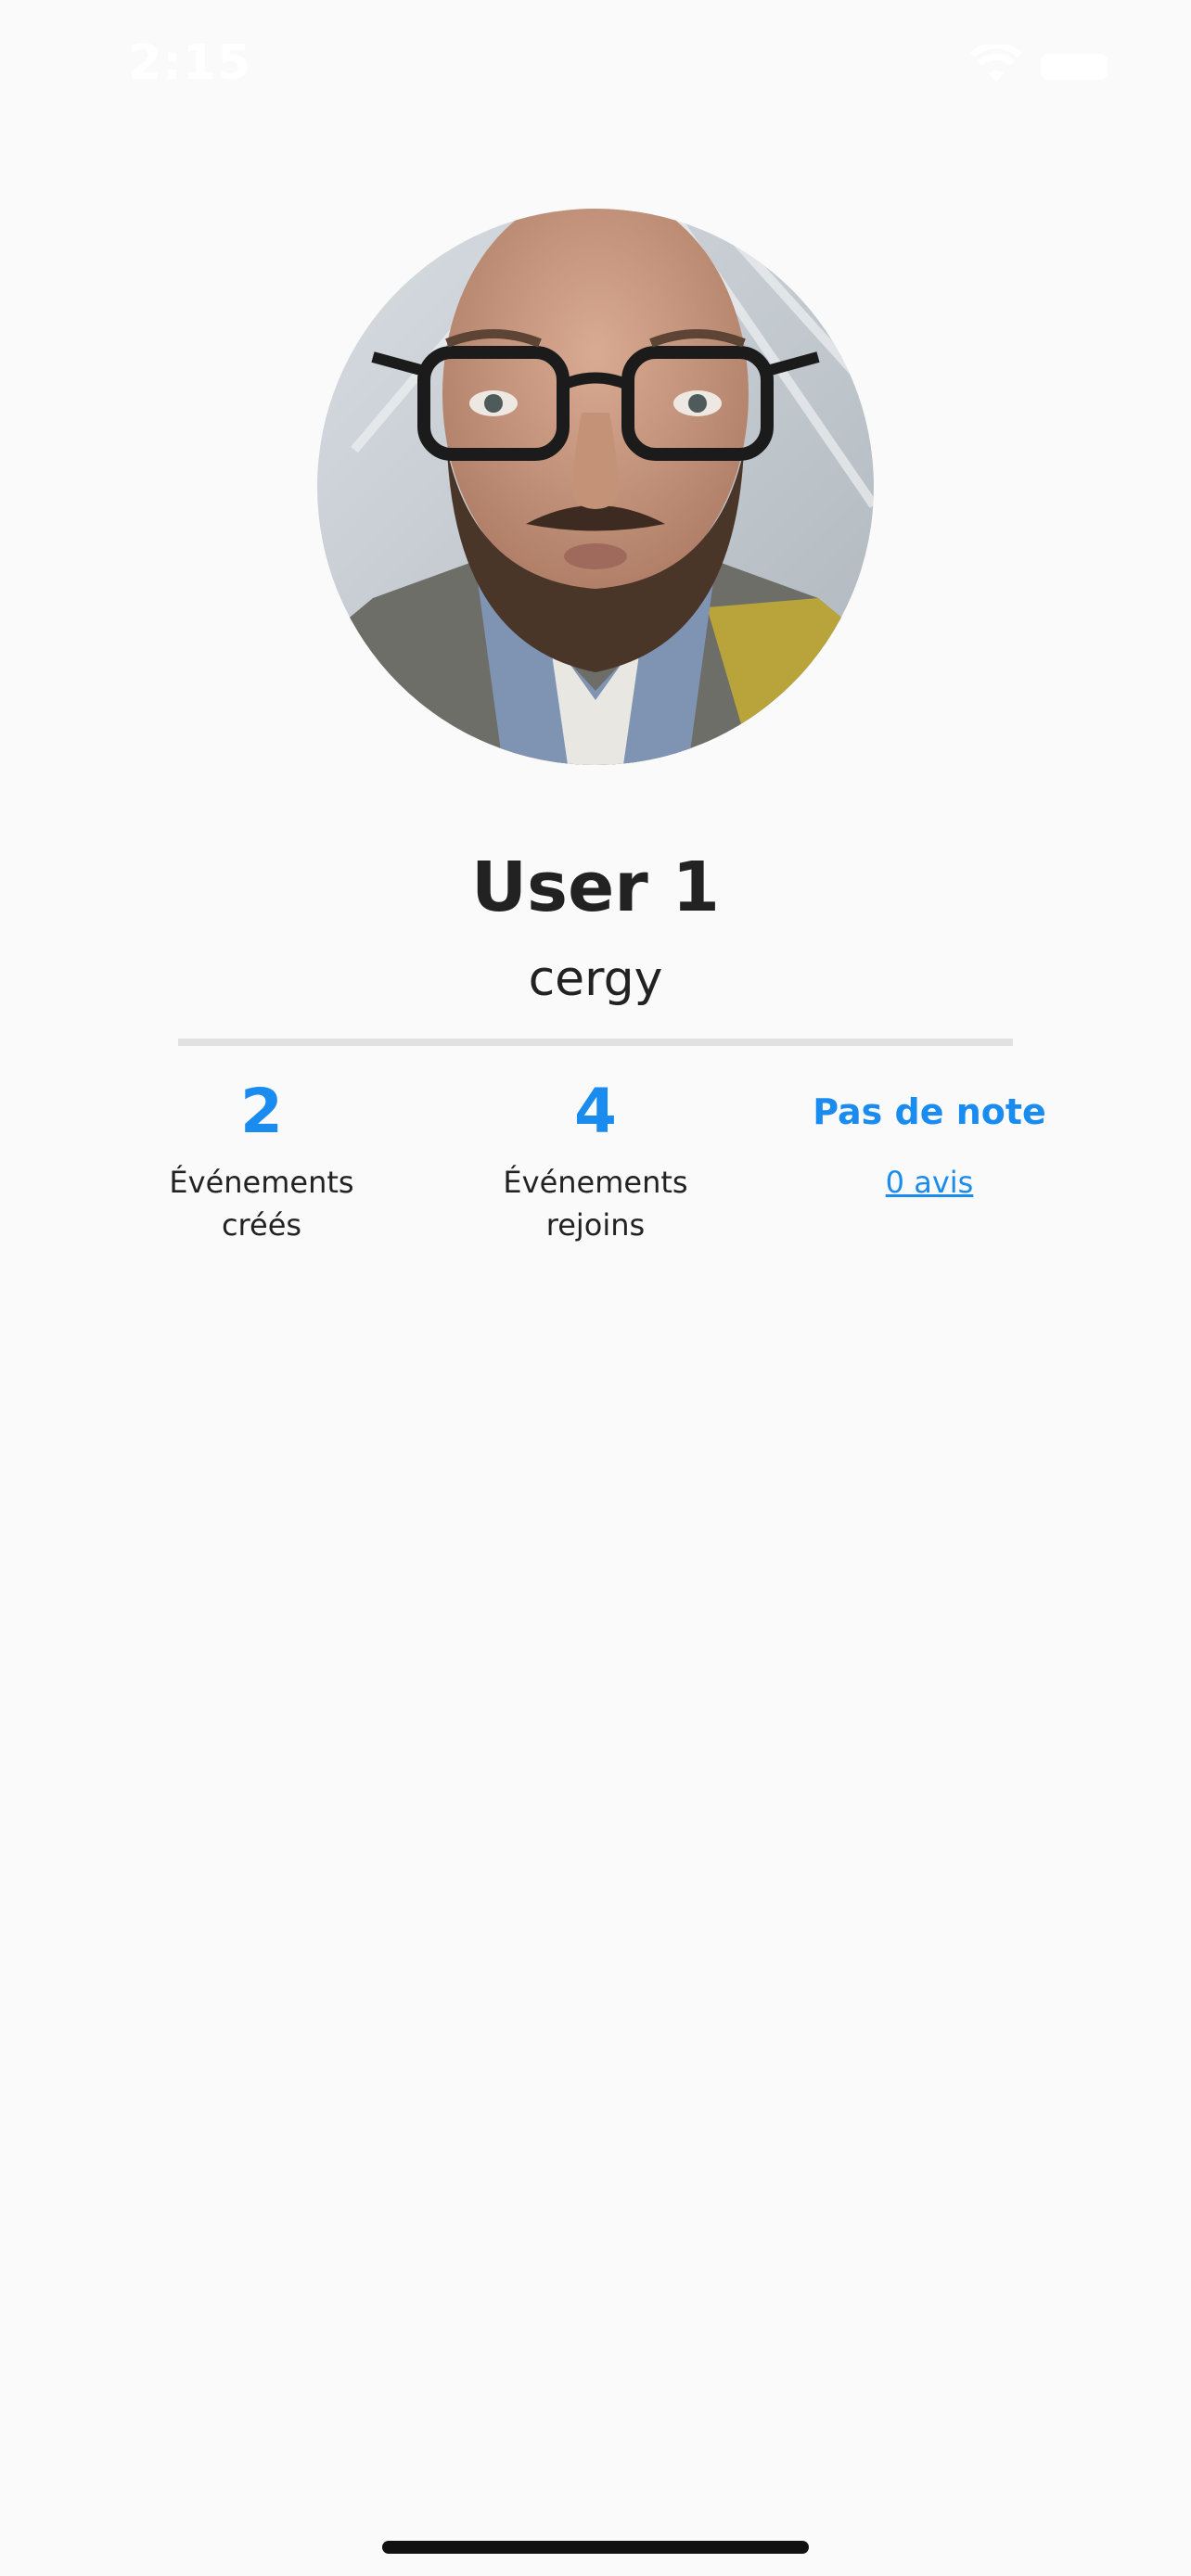 This screenshot has width=1191, height=2576. I want to click on avatar-image, so click(595, 487).